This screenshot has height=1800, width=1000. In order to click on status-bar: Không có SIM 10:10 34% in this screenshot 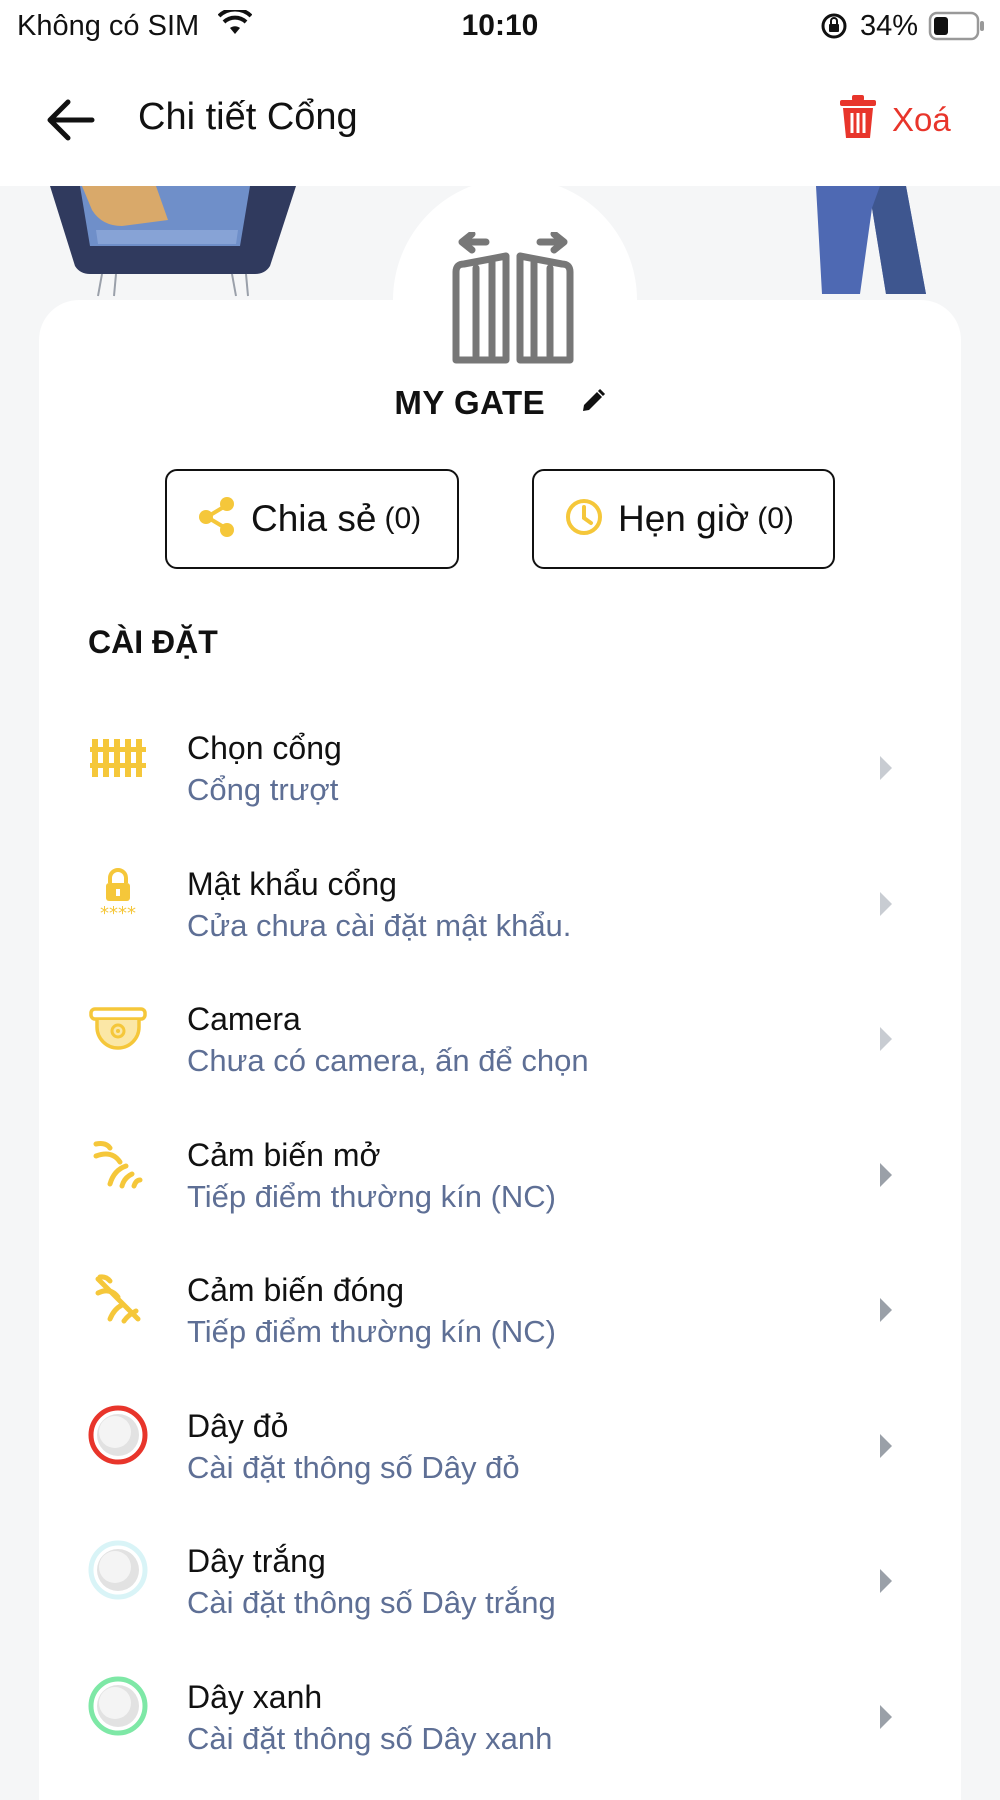, I will do `click(500, 27)`.